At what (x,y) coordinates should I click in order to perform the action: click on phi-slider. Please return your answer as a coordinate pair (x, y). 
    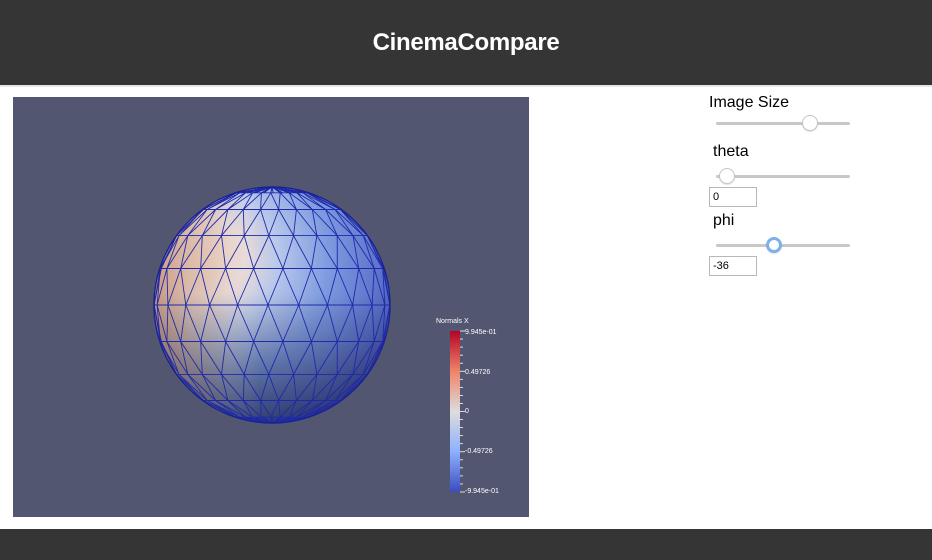
    Looking at the image, I should click on (783, 245).